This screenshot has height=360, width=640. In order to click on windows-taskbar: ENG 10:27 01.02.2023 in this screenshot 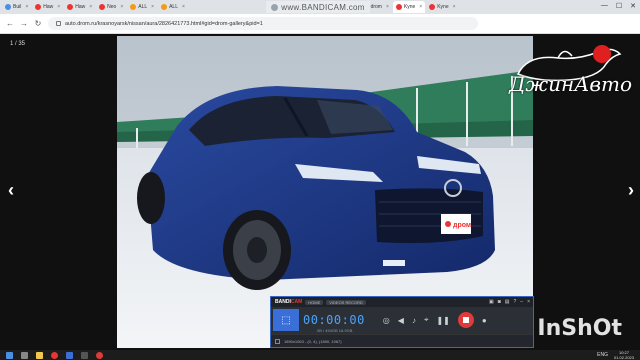, I will do `click(320, 355)`.